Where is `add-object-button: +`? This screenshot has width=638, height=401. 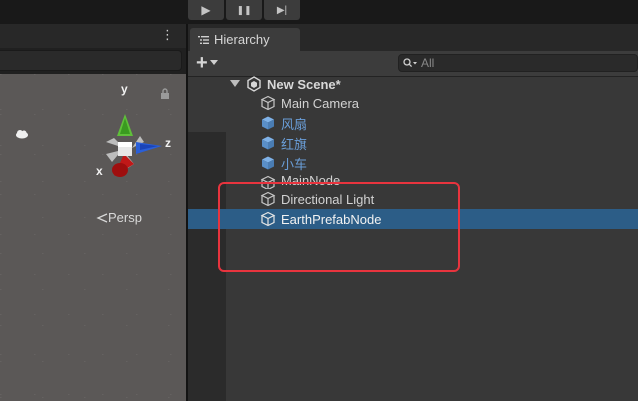
add-object-button: + is located at coordinates (211, 63).